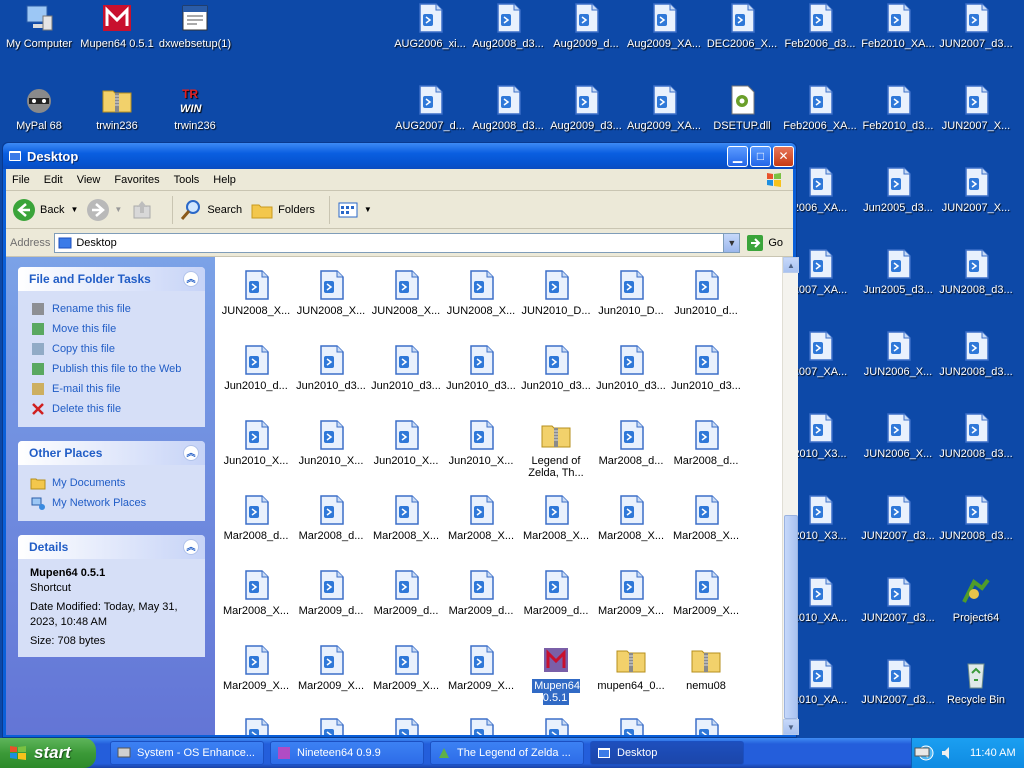 The width and height of the screenshot is (1024, 768). Describe the element at coordinates (347, 753) in the screenshot. I see `taskbar-item-nineteen64: Nineteen64 0.9.9` at that location.